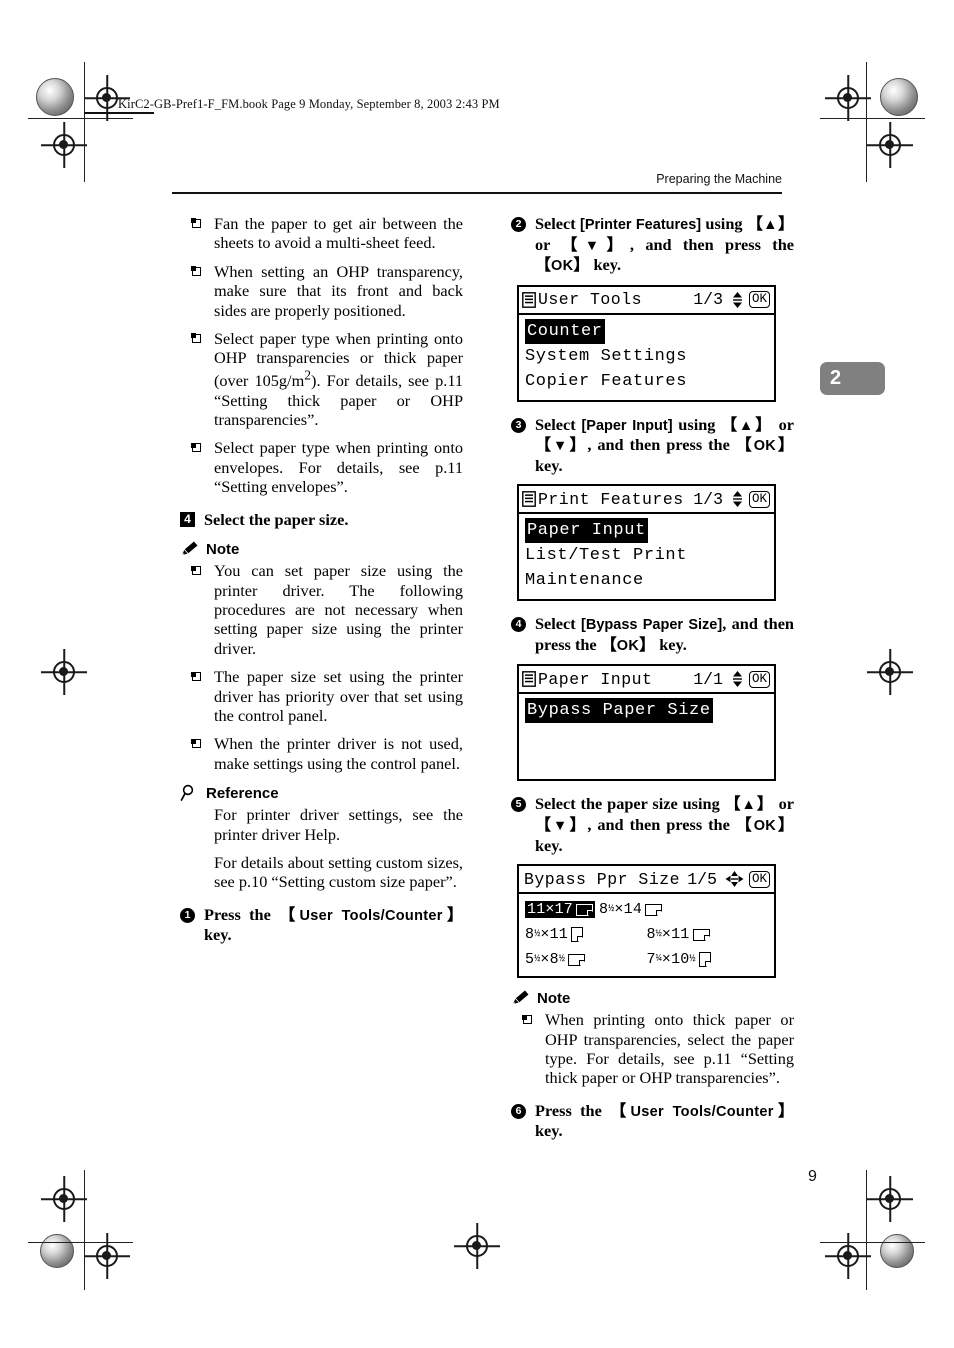 The width and height of the screenshot is (954, 1348). What do you see at coordinates (586, 959) in the screenshot?
I see `paper-size-option-5half-x-8half: 5 ½ × 8 ½` at bounding box center [586, 959].